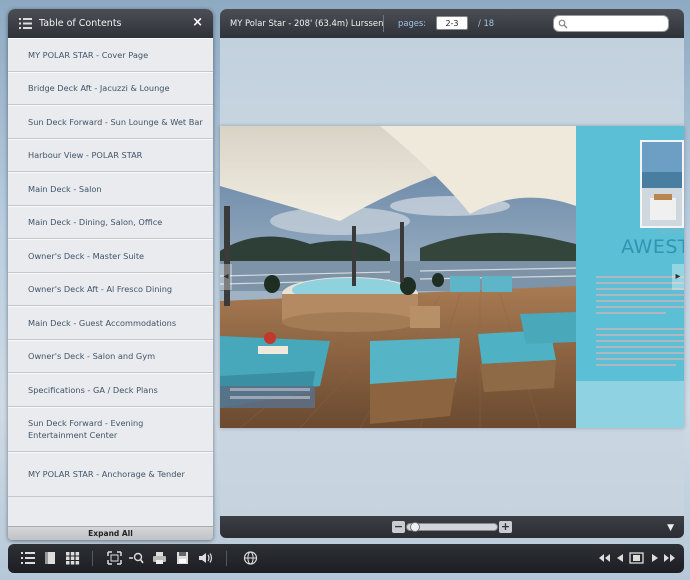 The image size is (690, 580). I want to click on toc-item-main-deck-salon: Main Deck - Salon, so click(110, 189).